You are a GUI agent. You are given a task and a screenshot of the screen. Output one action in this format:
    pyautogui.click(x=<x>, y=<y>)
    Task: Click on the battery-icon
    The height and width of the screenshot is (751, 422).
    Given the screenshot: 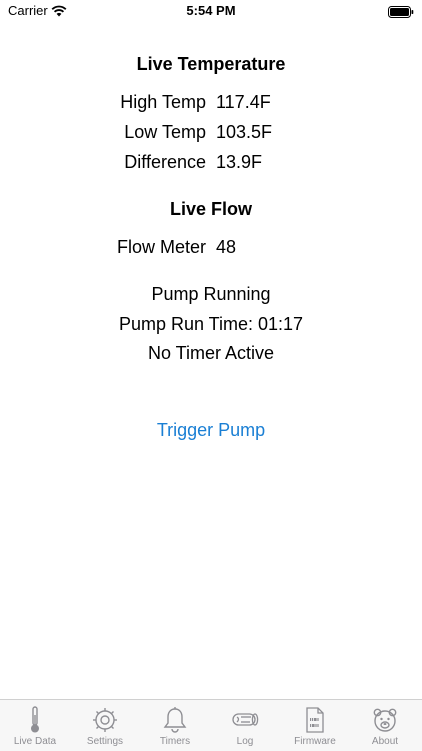 What is the action you would take?
    pyautogui.click(x=401, y=14)
    